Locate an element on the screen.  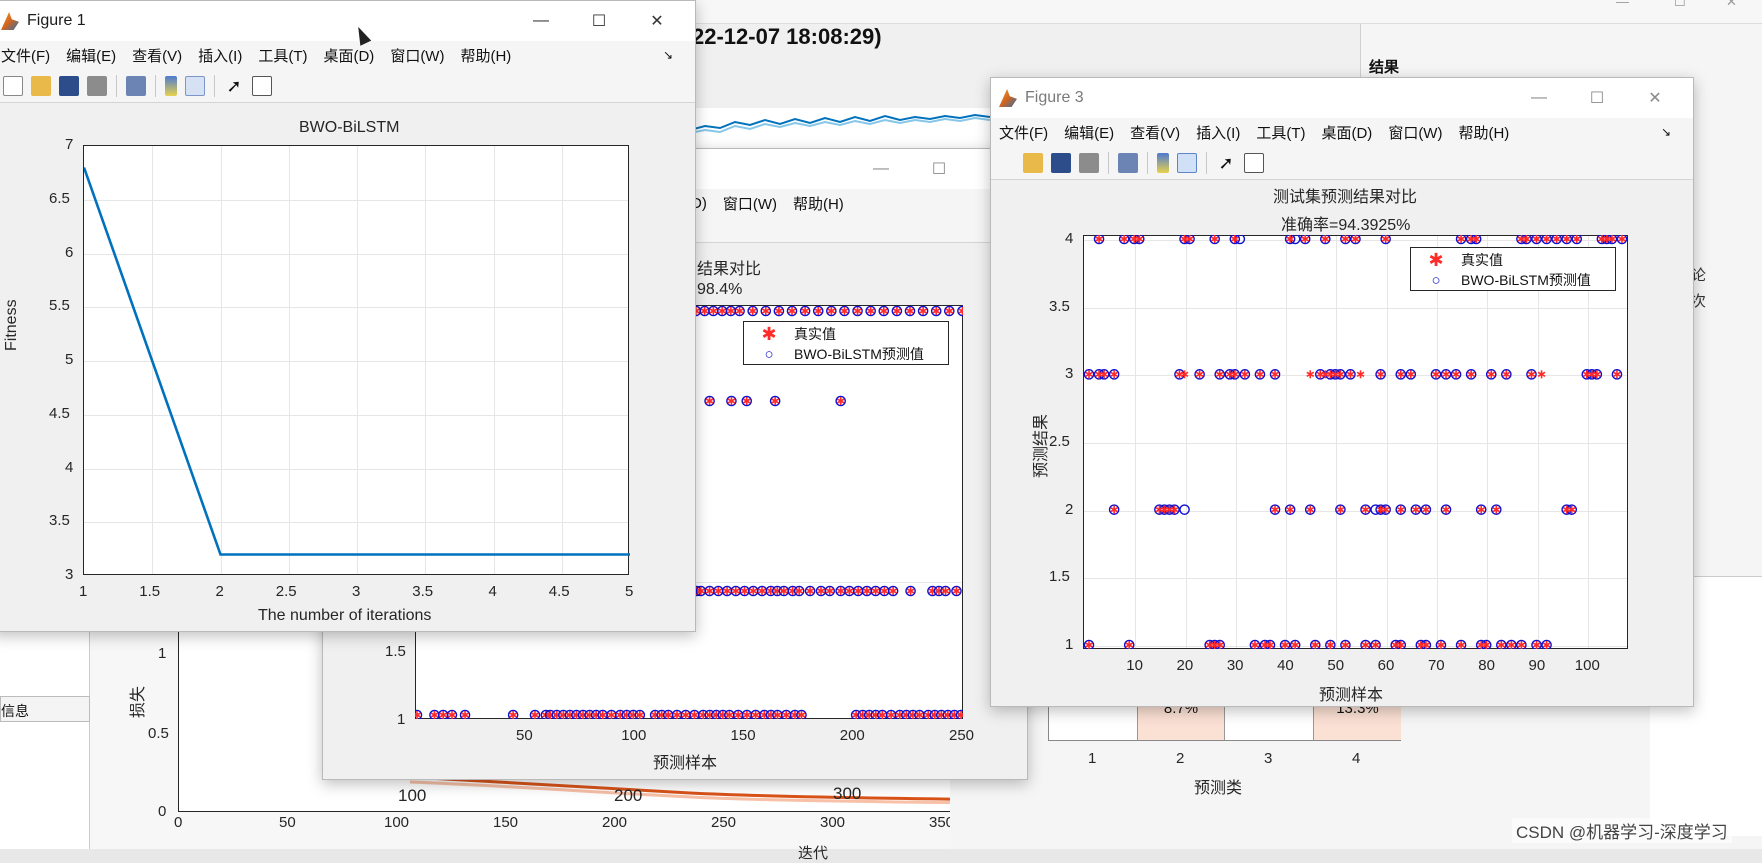
figure3-chart-title: 测试集预测结果对比 is located at coordinates (1345, 197).